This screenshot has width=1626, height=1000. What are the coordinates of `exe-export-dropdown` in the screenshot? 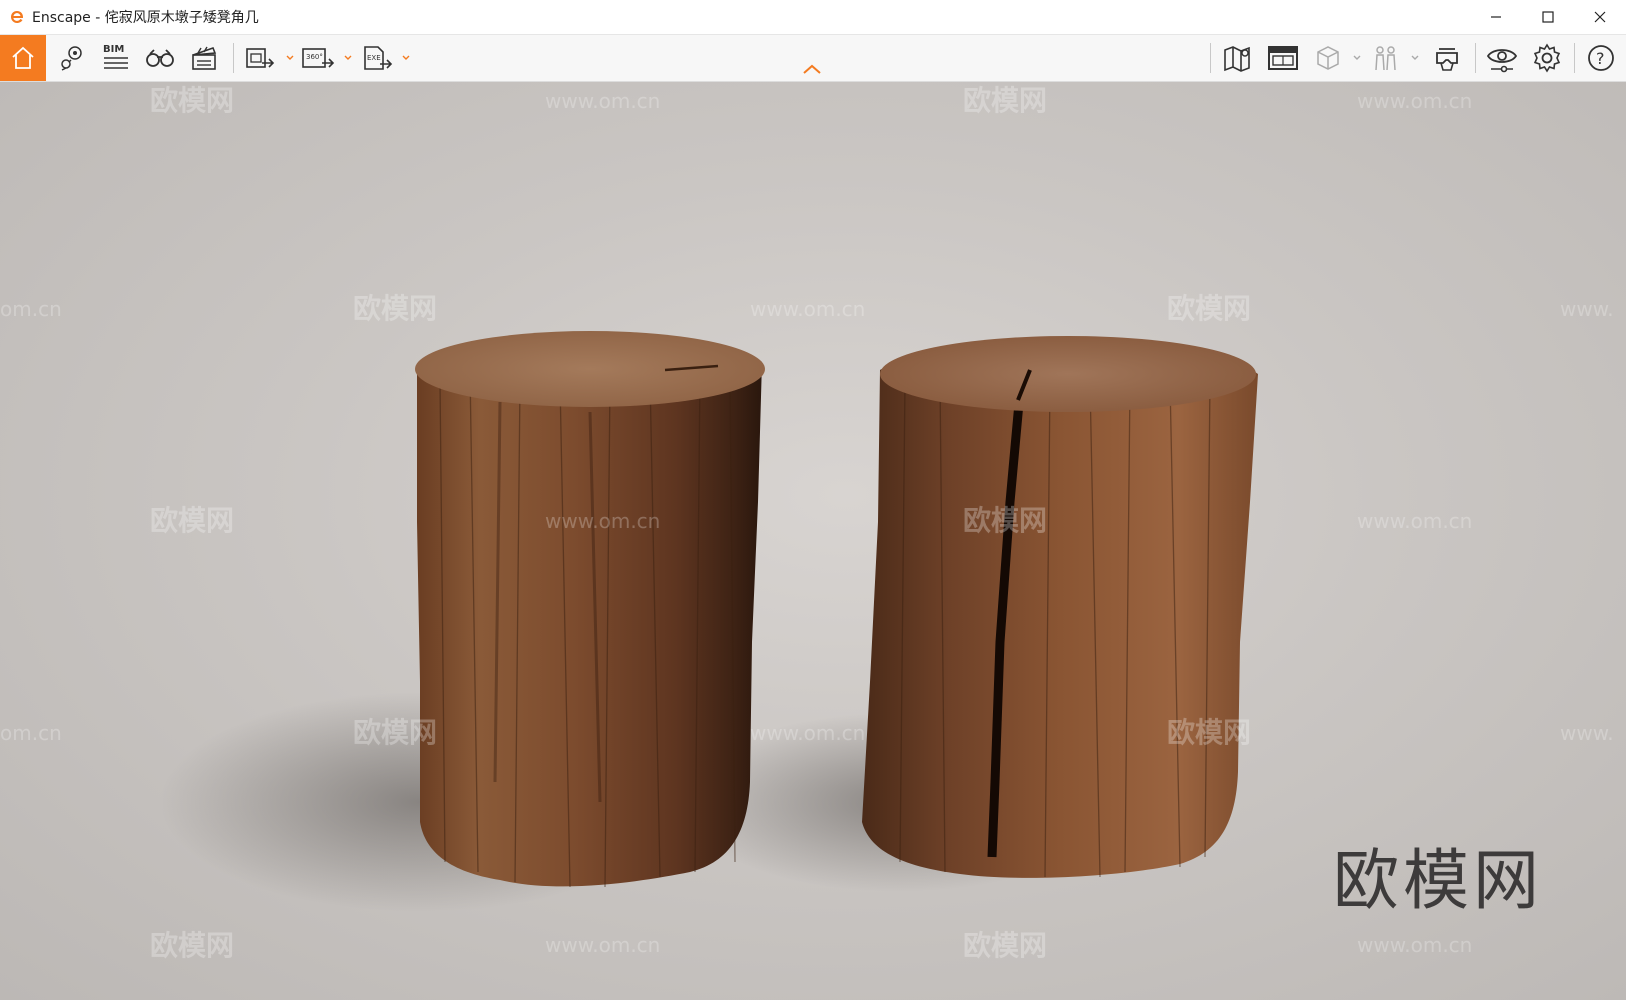 It's located at (406, 58).